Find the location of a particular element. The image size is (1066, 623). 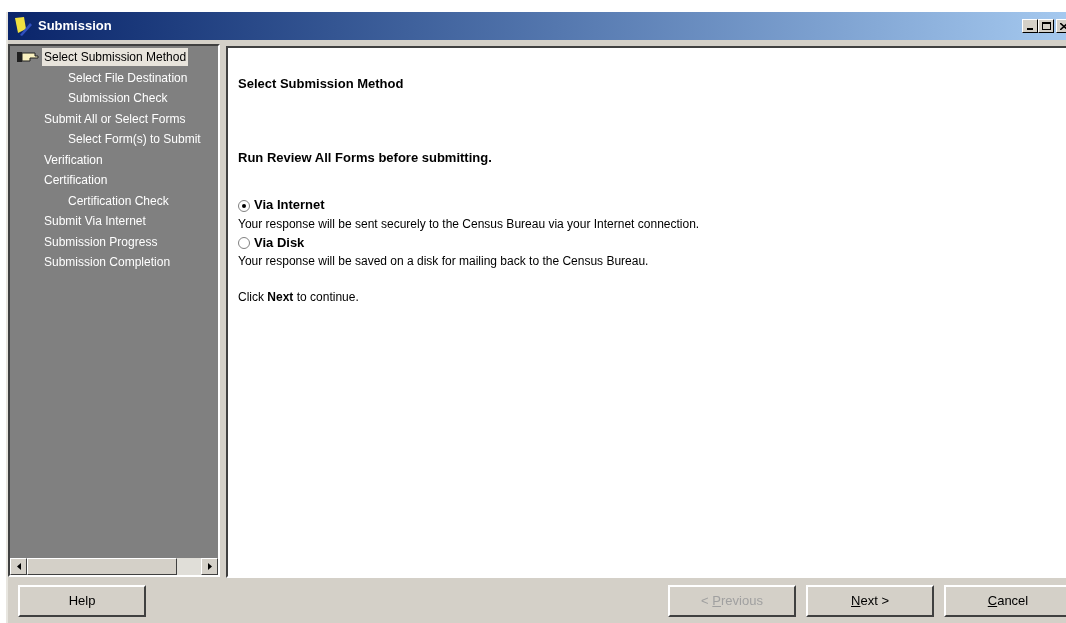

option-description: Your response will be sent securely to the Census Bureau via your Internet connection. is located at coordinates (469, 224).